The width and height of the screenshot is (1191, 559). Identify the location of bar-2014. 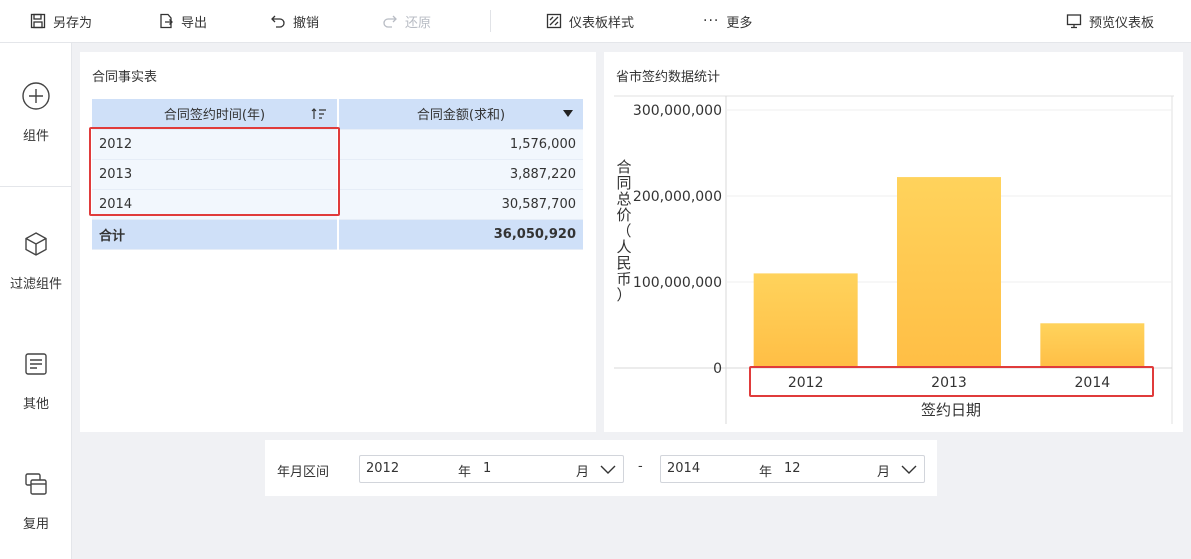
(1092, 345).